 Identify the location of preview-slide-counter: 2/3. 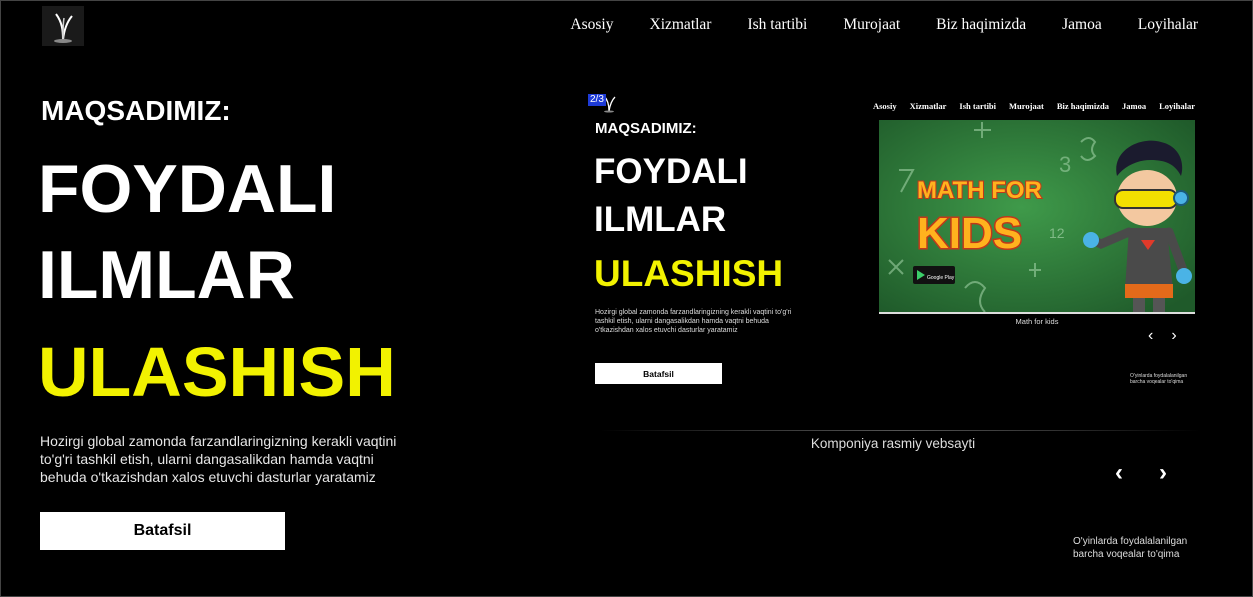
(597, 100).